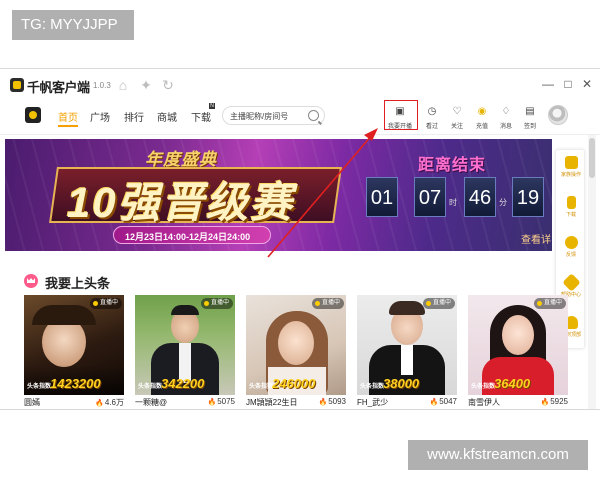 The image size is (600, 480). Describe the element at coordinates (221, 401) in the screenshot. I see `streamer-heat: 5075` at that location.